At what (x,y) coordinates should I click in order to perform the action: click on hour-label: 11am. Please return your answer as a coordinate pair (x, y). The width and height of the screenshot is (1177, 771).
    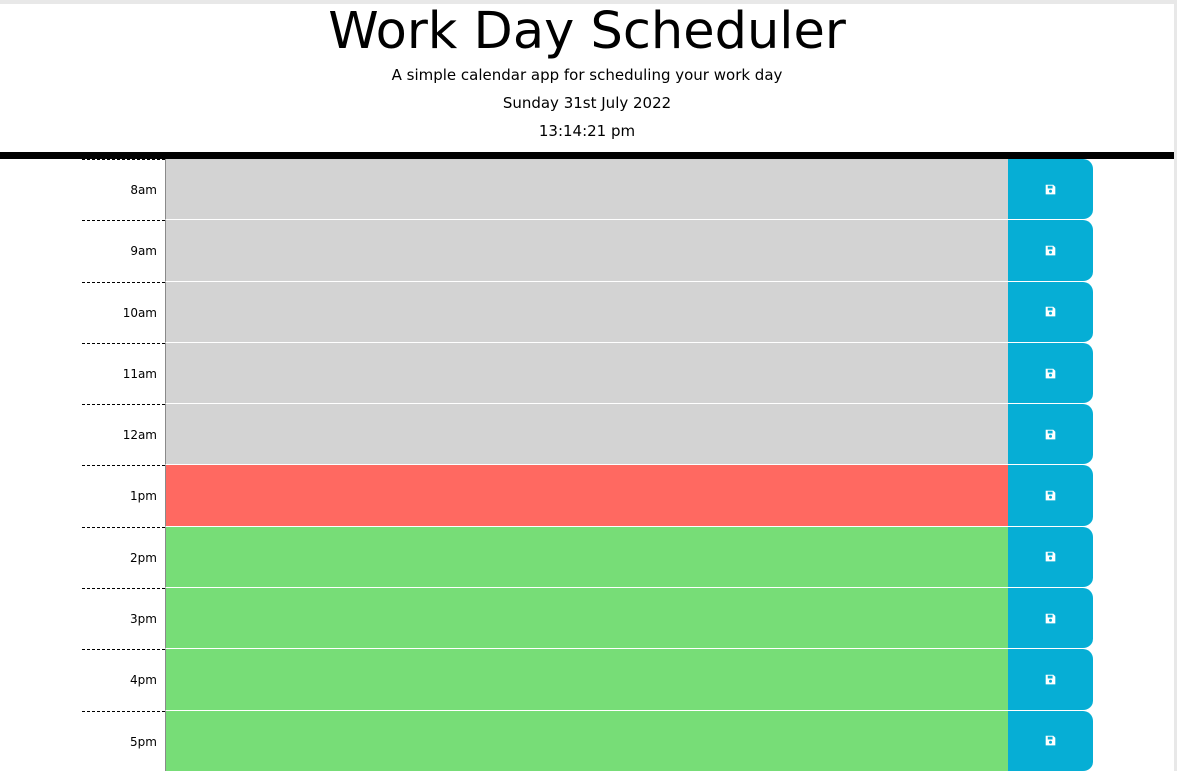
    Looking at the image, I should click on (123, 373).